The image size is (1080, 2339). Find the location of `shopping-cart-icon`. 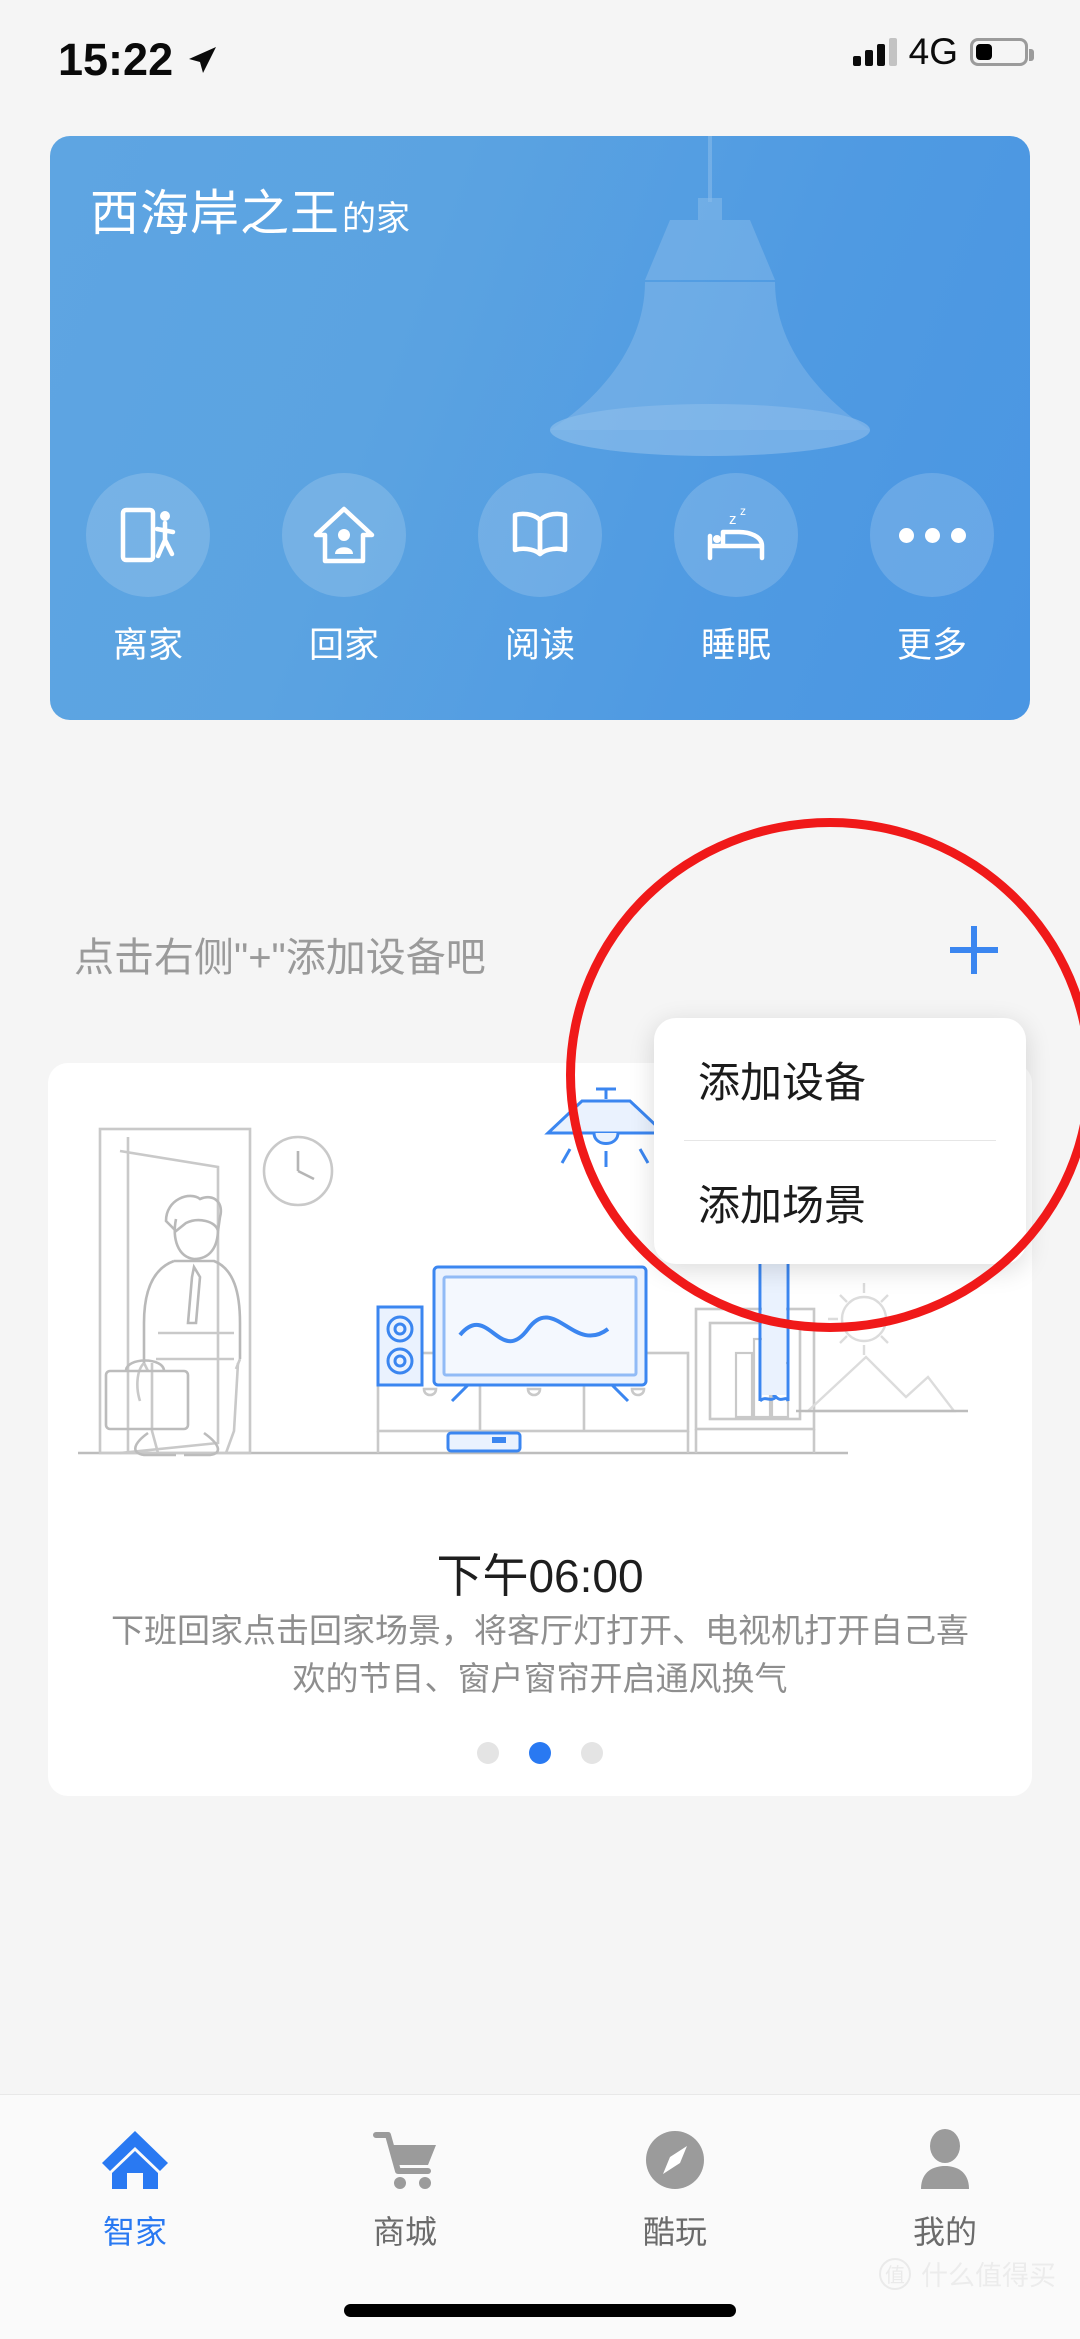

shopping-cart-icon is located at coordinates (405, 2160).